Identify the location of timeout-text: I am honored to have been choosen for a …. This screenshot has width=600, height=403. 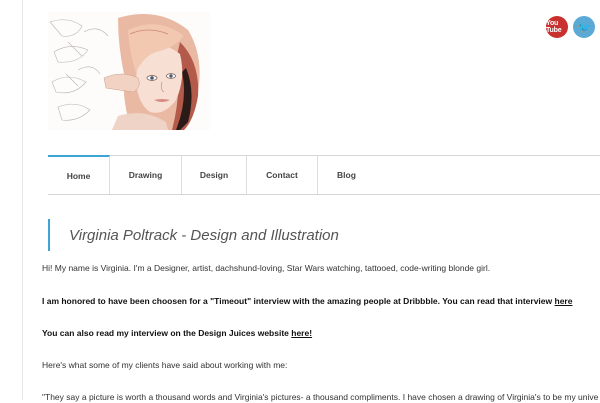
(298, 301).